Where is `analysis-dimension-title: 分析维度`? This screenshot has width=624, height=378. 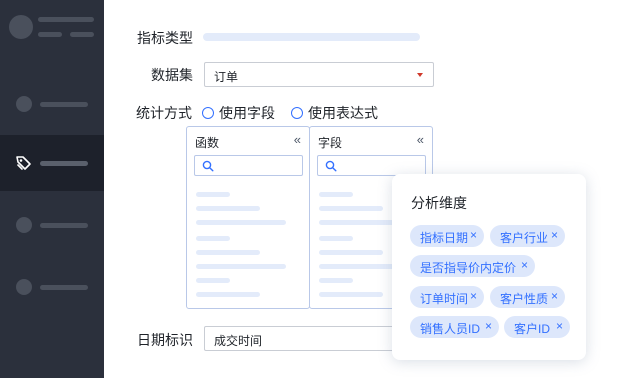
analysis-dimension-title: 分析维度 is located at coordinates (439, 203).